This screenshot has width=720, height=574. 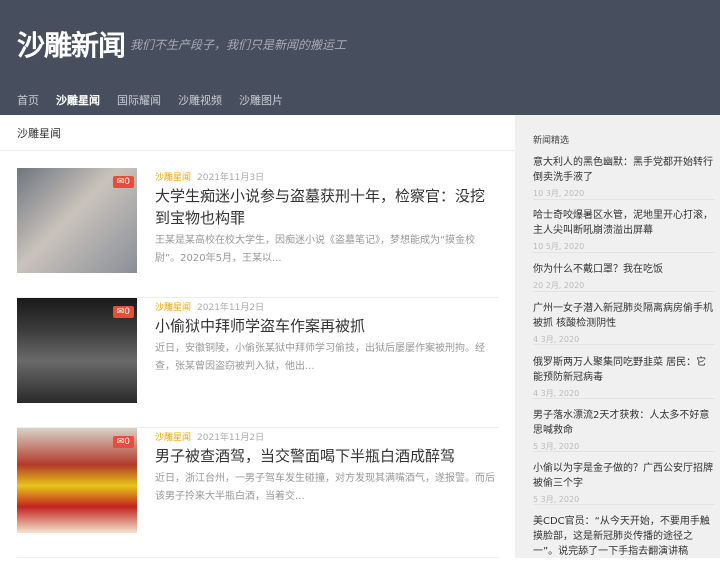 What do you see at coordinates (559, 193) in the screenshot?
I see `sidebar-news-date: 10 3月, 2020` at bounding box center [559, 193].